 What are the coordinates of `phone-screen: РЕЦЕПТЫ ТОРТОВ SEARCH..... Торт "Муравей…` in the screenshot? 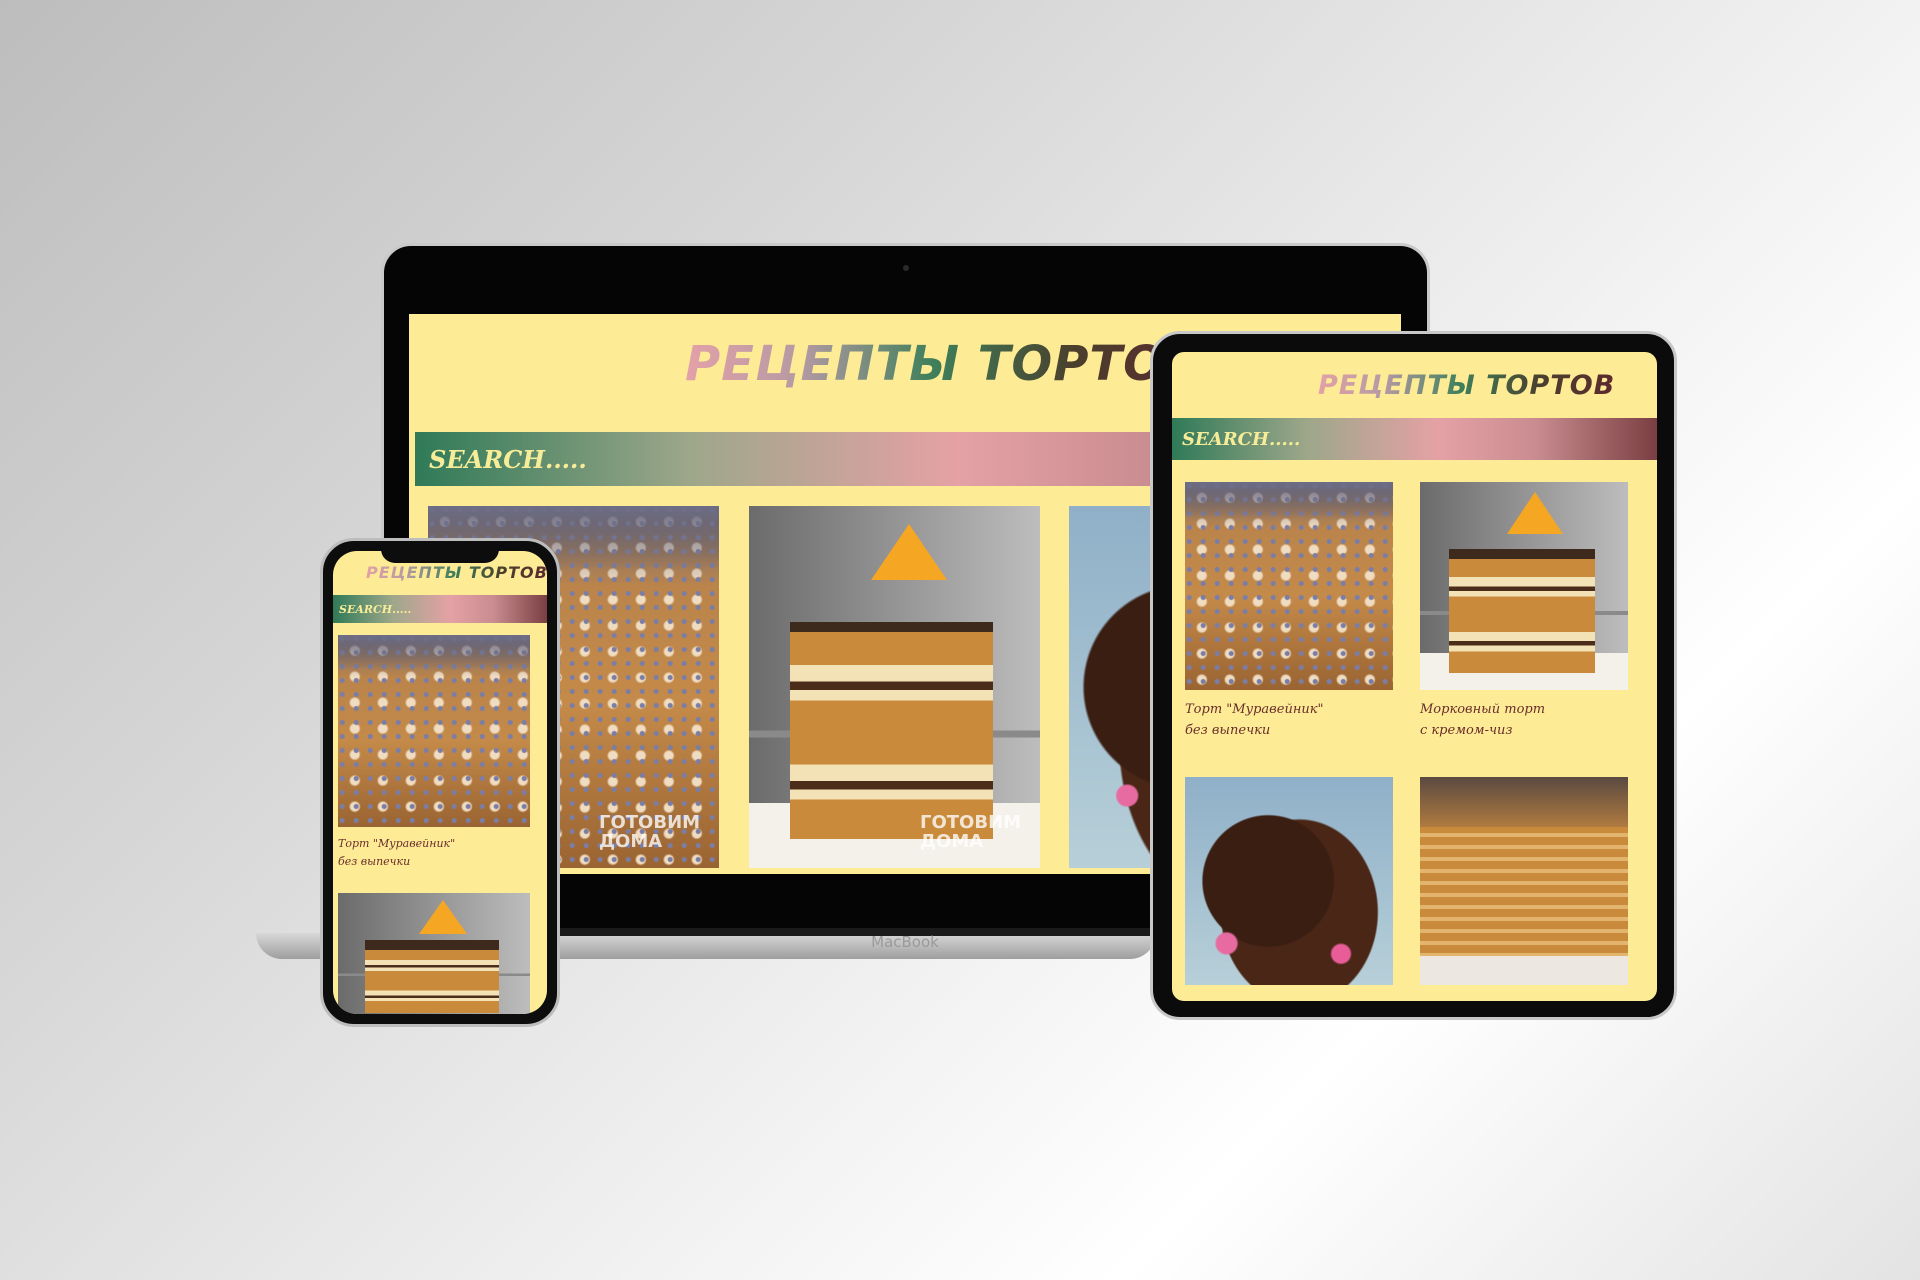 It's located at (440, 782).